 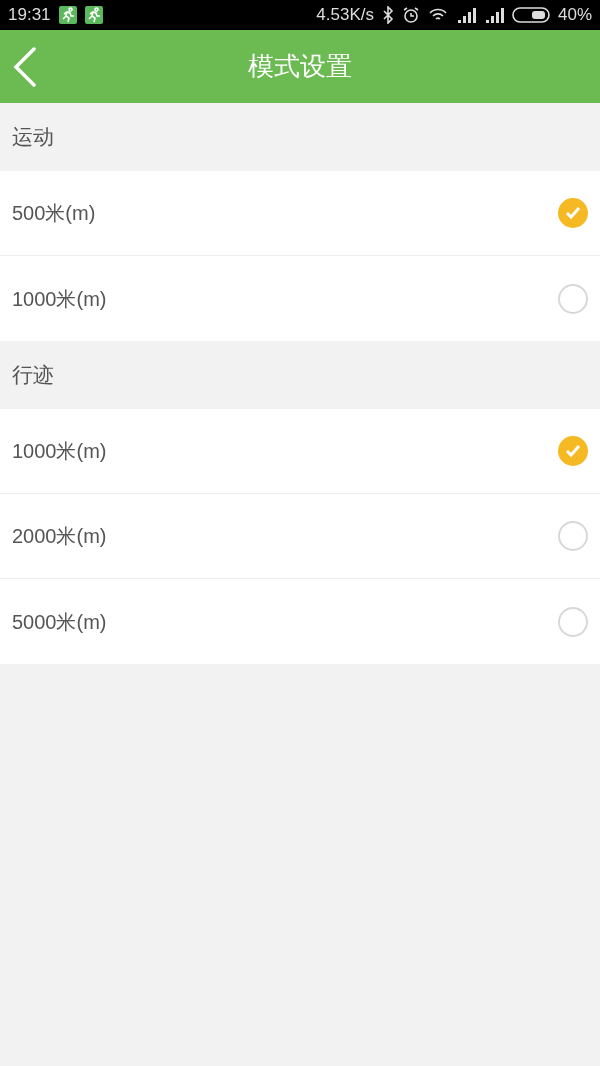 What do you see at coordinates (300, 66) in the screenshot?
I see `page-title: 模式设置` at bounding box center [300, 66].